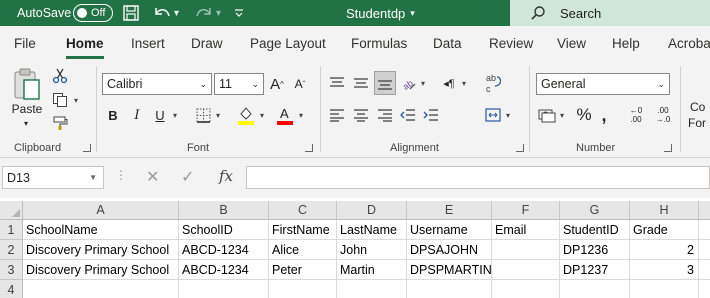 Image resolution: width=710 pixels, height=298 pixels. Describe the element at coordinates (337, 83) in the screenshot. I see `align-top-icon` at that location.